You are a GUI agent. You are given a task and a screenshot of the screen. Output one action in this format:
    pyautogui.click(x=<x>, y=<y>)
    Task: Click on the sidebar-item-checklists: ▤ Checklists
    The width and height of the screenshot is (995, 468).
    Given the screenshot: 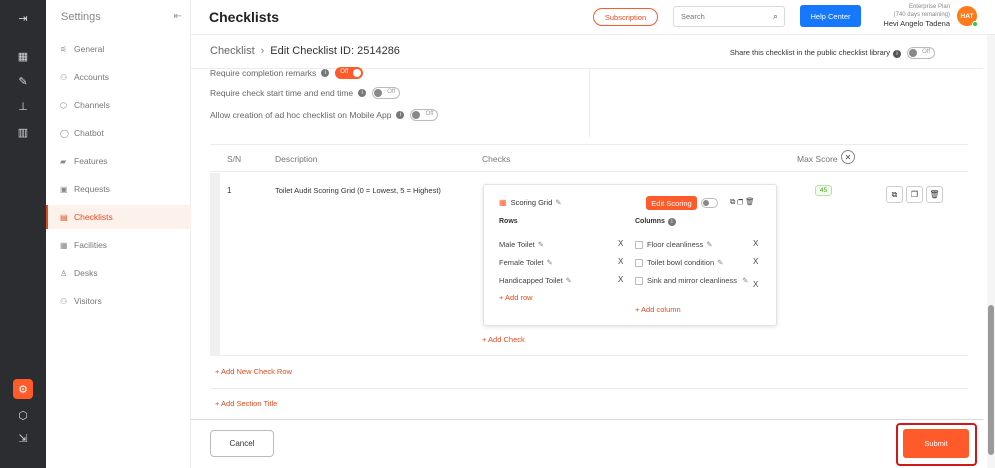 What is the action you would take?
    pyautogui.click(x=118, y=217)
    